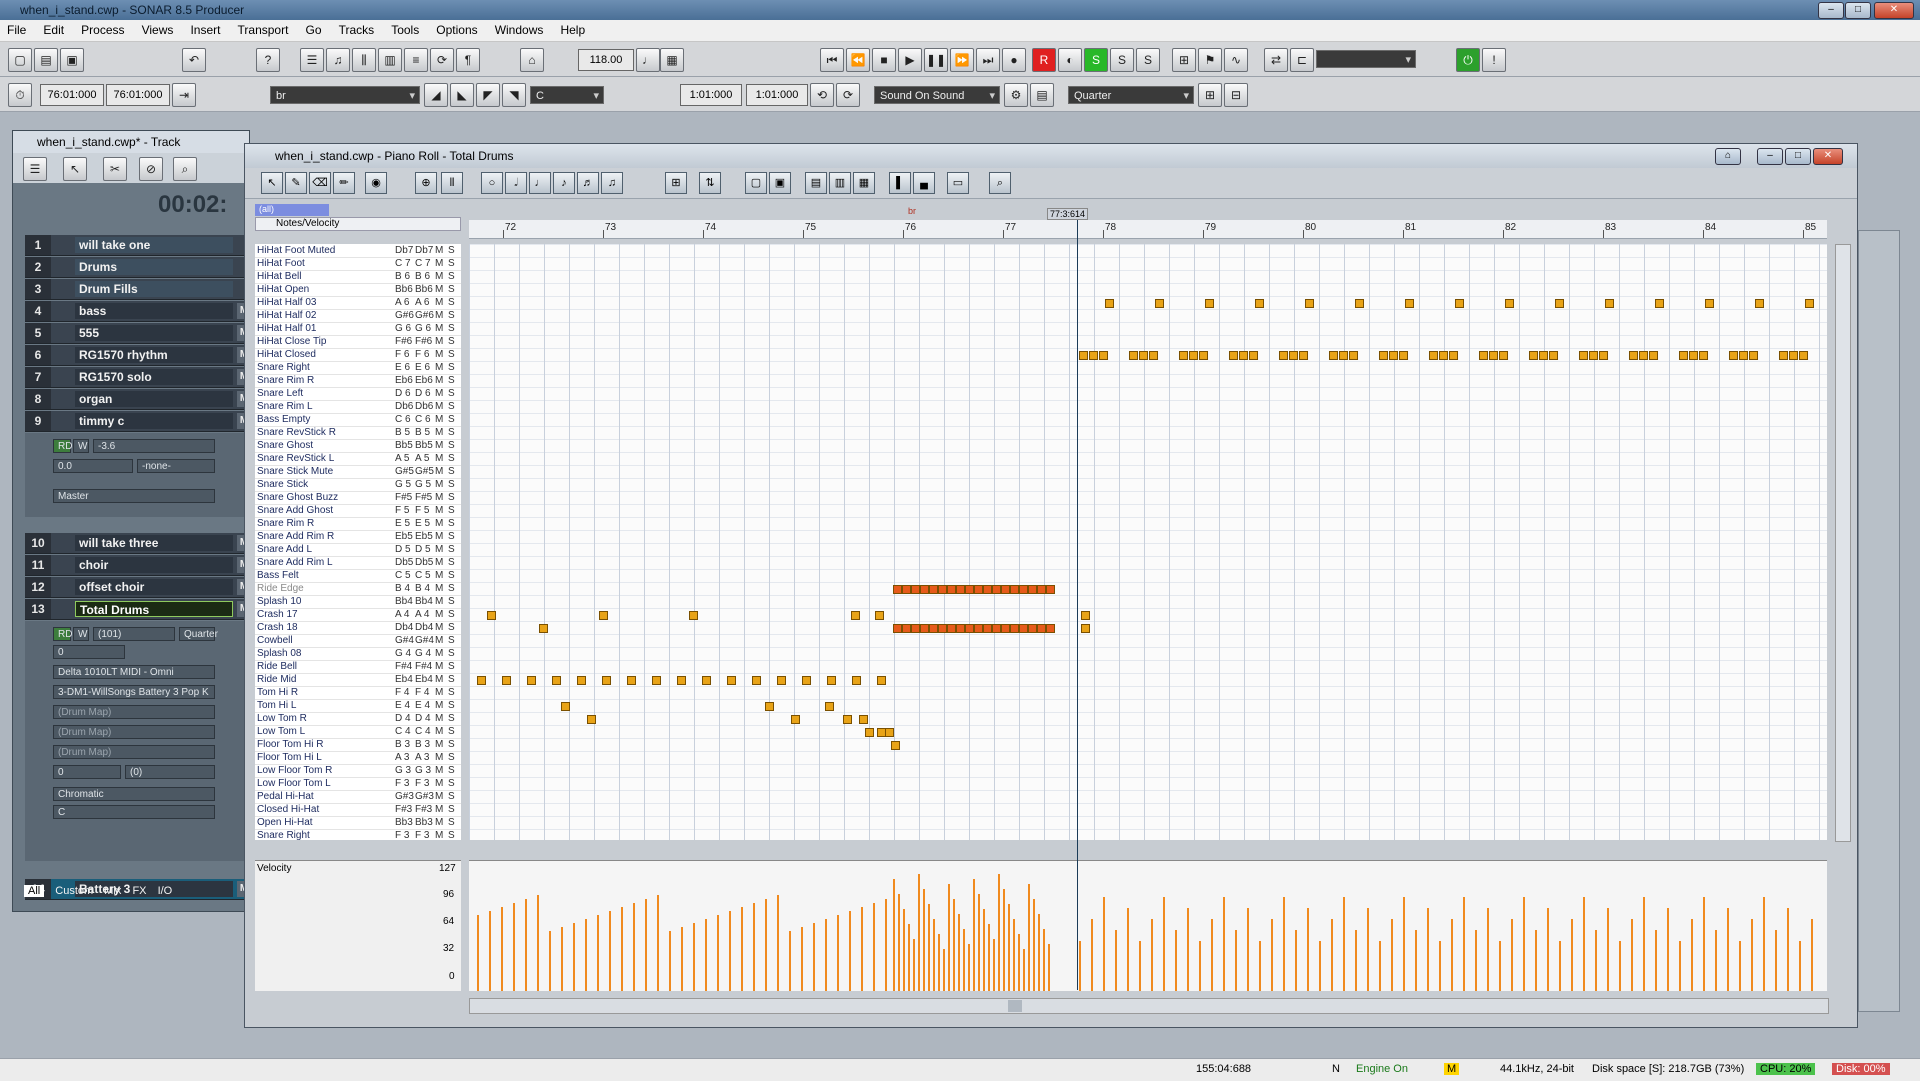 Image resolution: width=1920 pixels, height=1081 pixels. What do you see at coordinates (962, 60) in the screenshot?
I see `fast-forward-icon: ⏩` at bounding box center [962, 60].